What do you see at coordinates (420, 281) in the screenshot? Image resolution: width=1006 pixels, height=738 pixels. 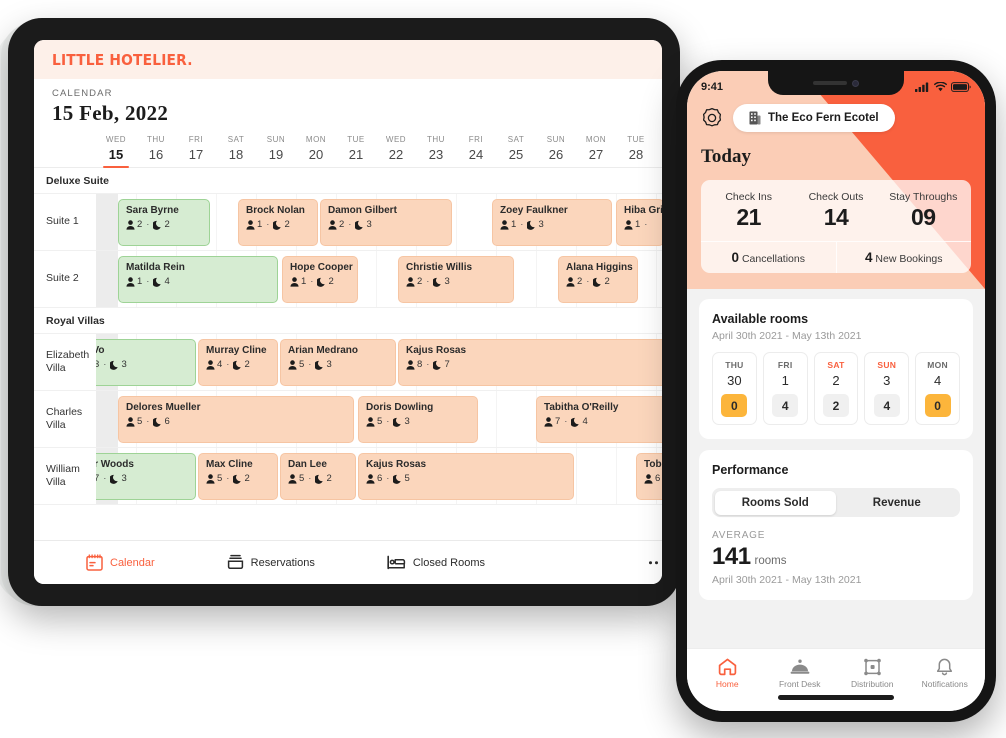 I see `guest-count: 2` at bounding box center [420, 281].